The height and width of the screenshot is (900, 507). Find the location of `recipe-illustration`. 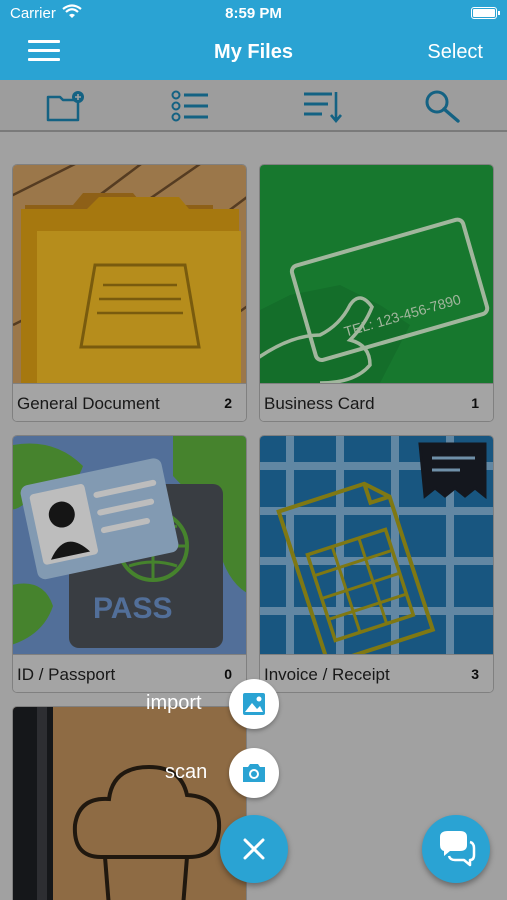

recipe-illustration is located at coordinates (129, 803).